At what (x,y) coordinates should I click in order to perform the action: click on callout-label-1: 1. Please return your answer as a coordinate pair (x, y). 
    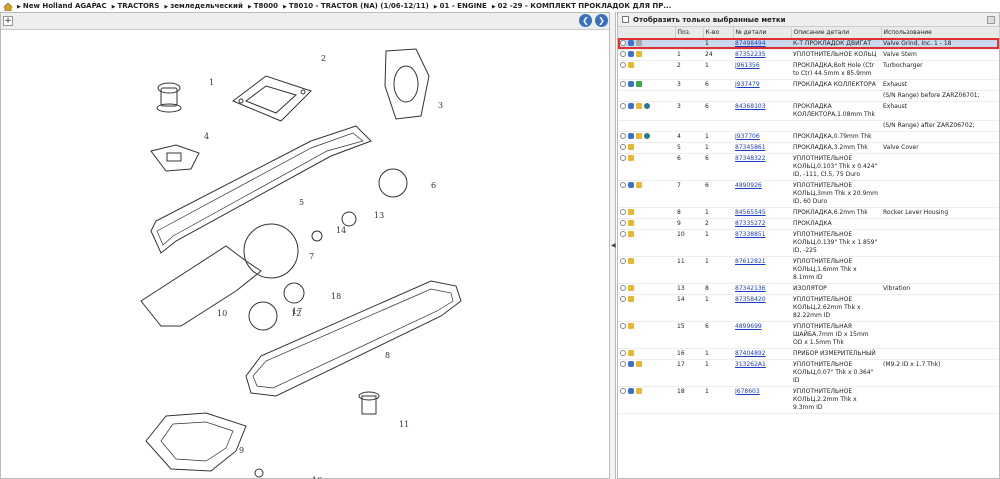
    Looking at the image, I should click on (211, 82).